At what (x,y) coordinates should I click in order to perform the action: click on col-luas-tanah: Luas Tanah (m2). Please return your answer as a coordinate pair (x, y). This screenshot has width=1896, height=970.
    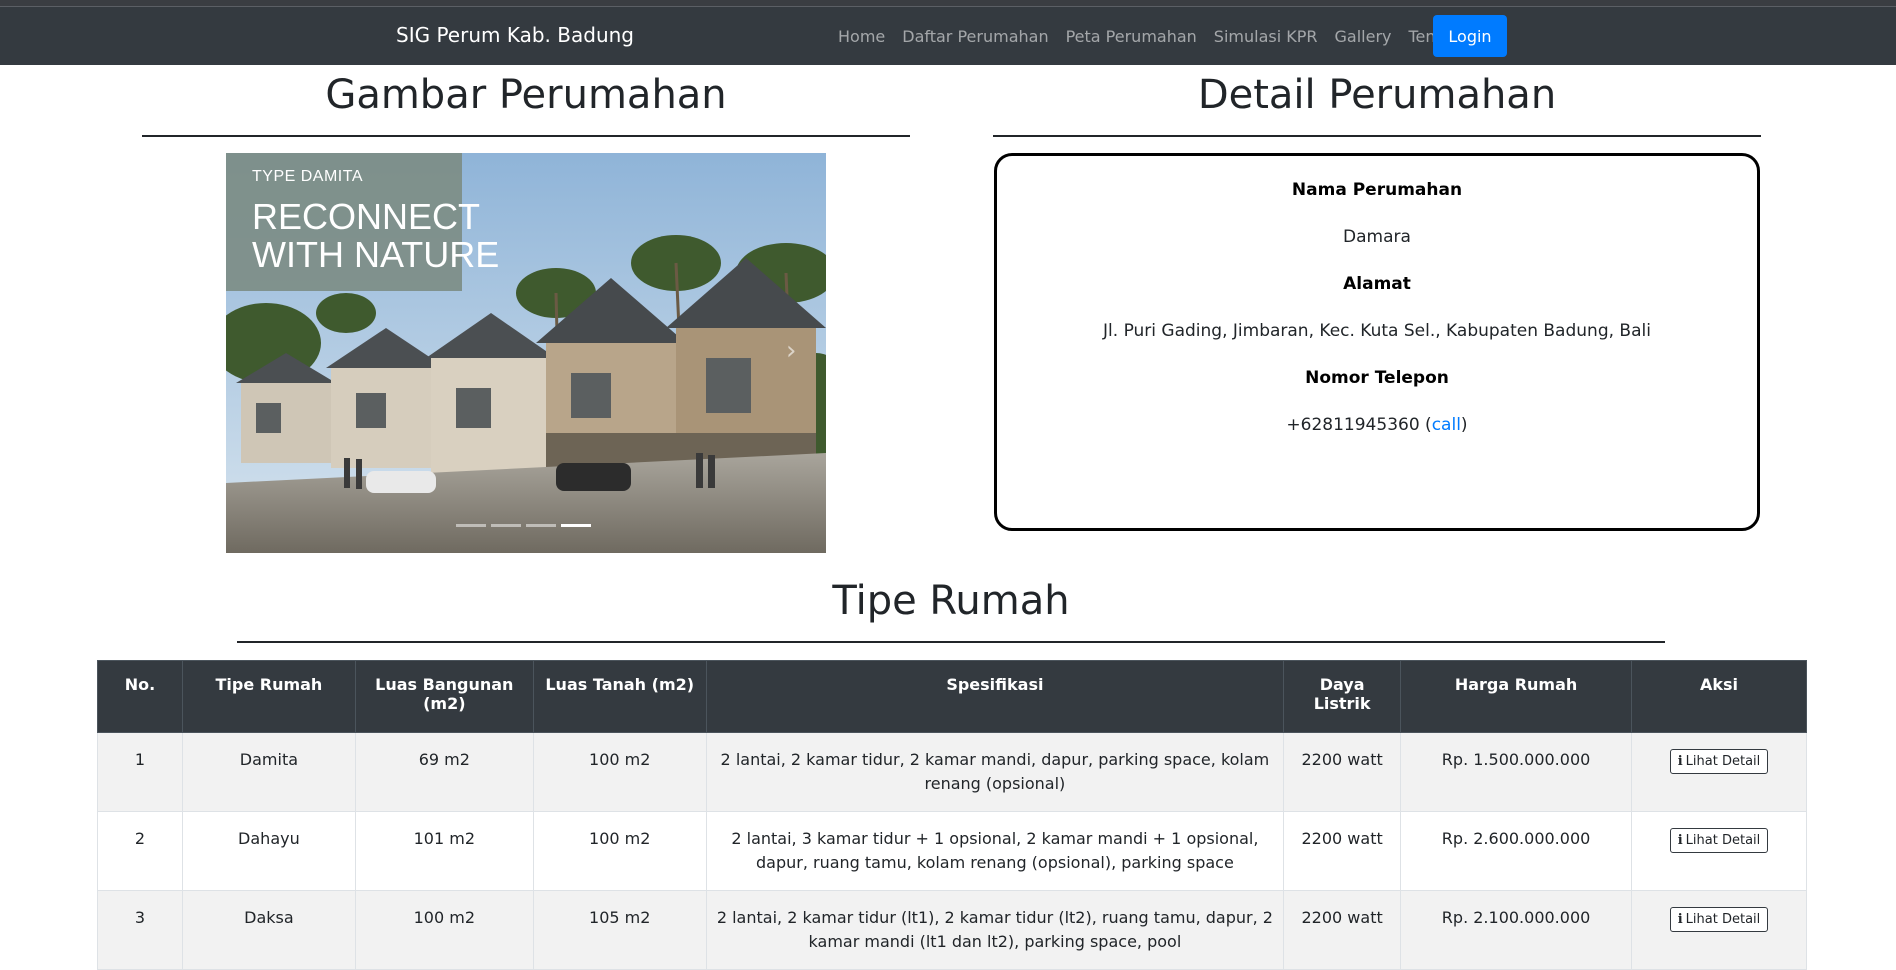
    Looking at the image, I should click on (619, 696).